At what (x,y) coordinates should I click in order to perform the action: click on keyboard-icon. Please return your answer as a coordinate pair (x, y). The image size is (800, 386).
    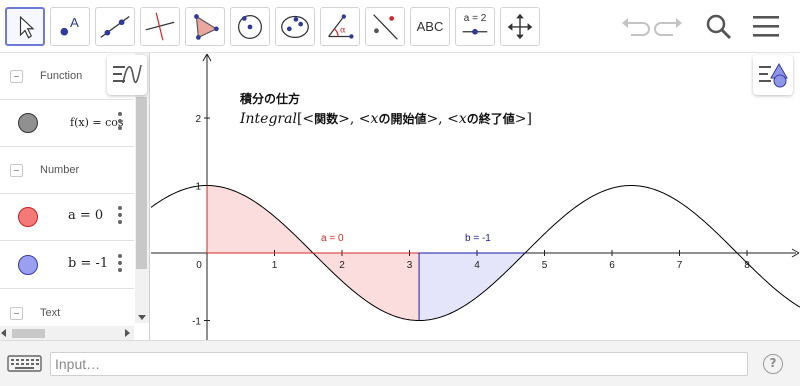
    Looking at the image, I should click on (24, 363).